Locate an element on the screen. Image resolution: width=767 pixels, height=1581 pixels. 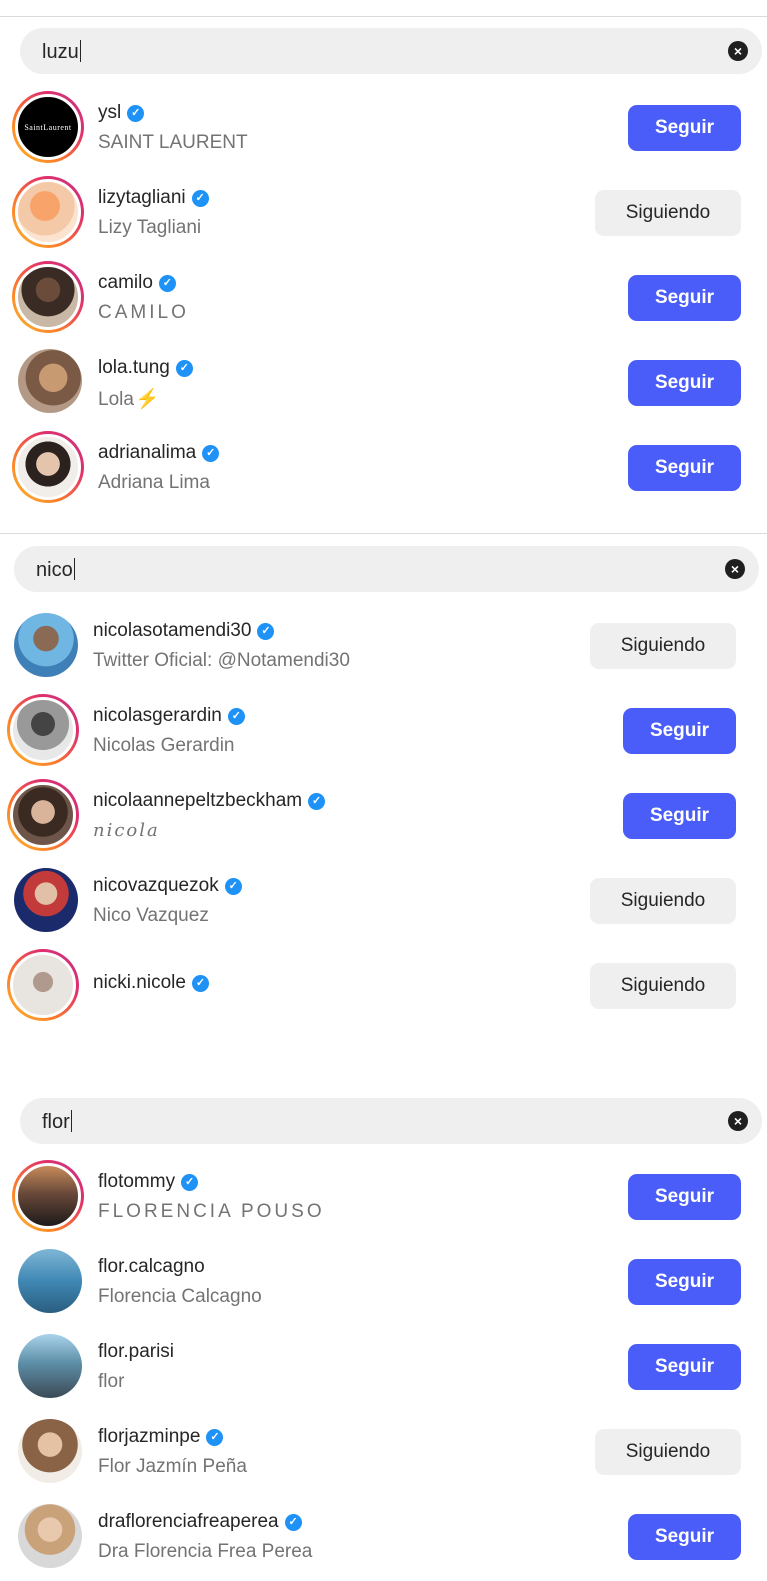
username: draflorenciafreaperea ✓ is located at coordinates (200, 1522).